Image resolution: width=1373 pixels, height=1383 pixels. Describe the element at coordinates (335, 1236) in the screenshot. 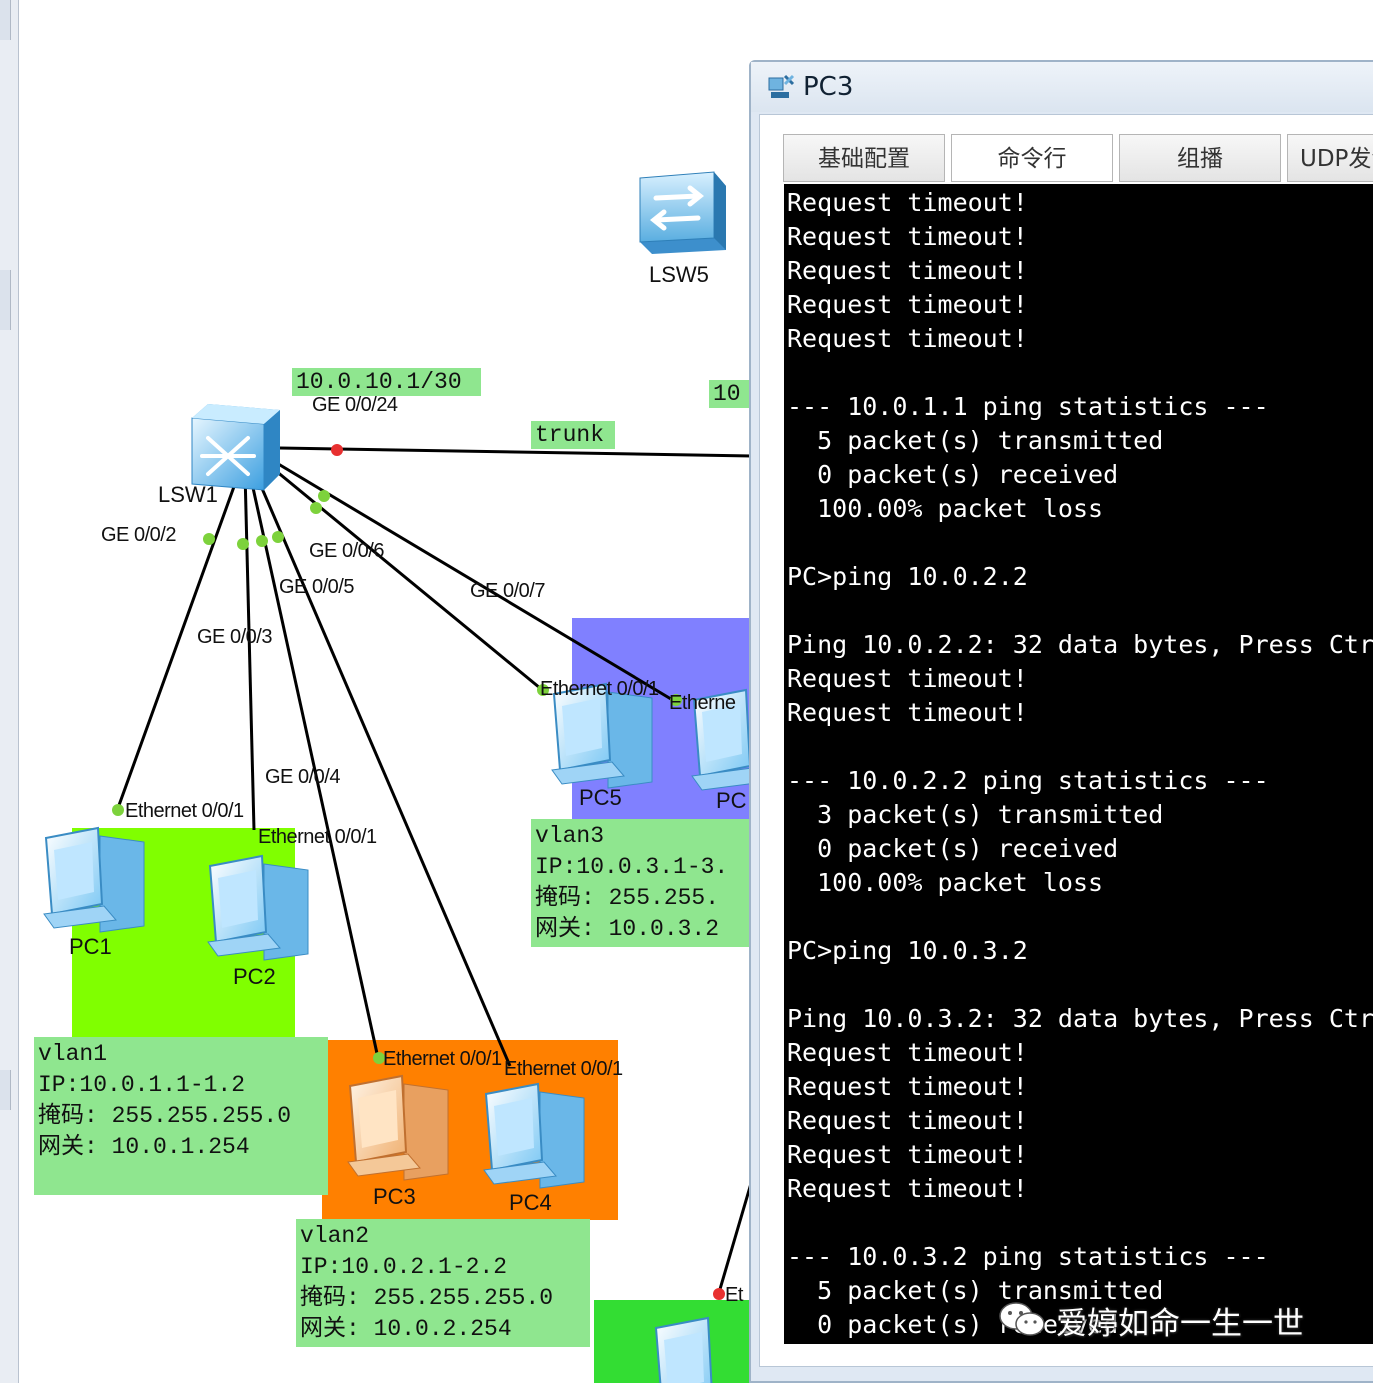

I see `vlan-name: vlan2` at that location.